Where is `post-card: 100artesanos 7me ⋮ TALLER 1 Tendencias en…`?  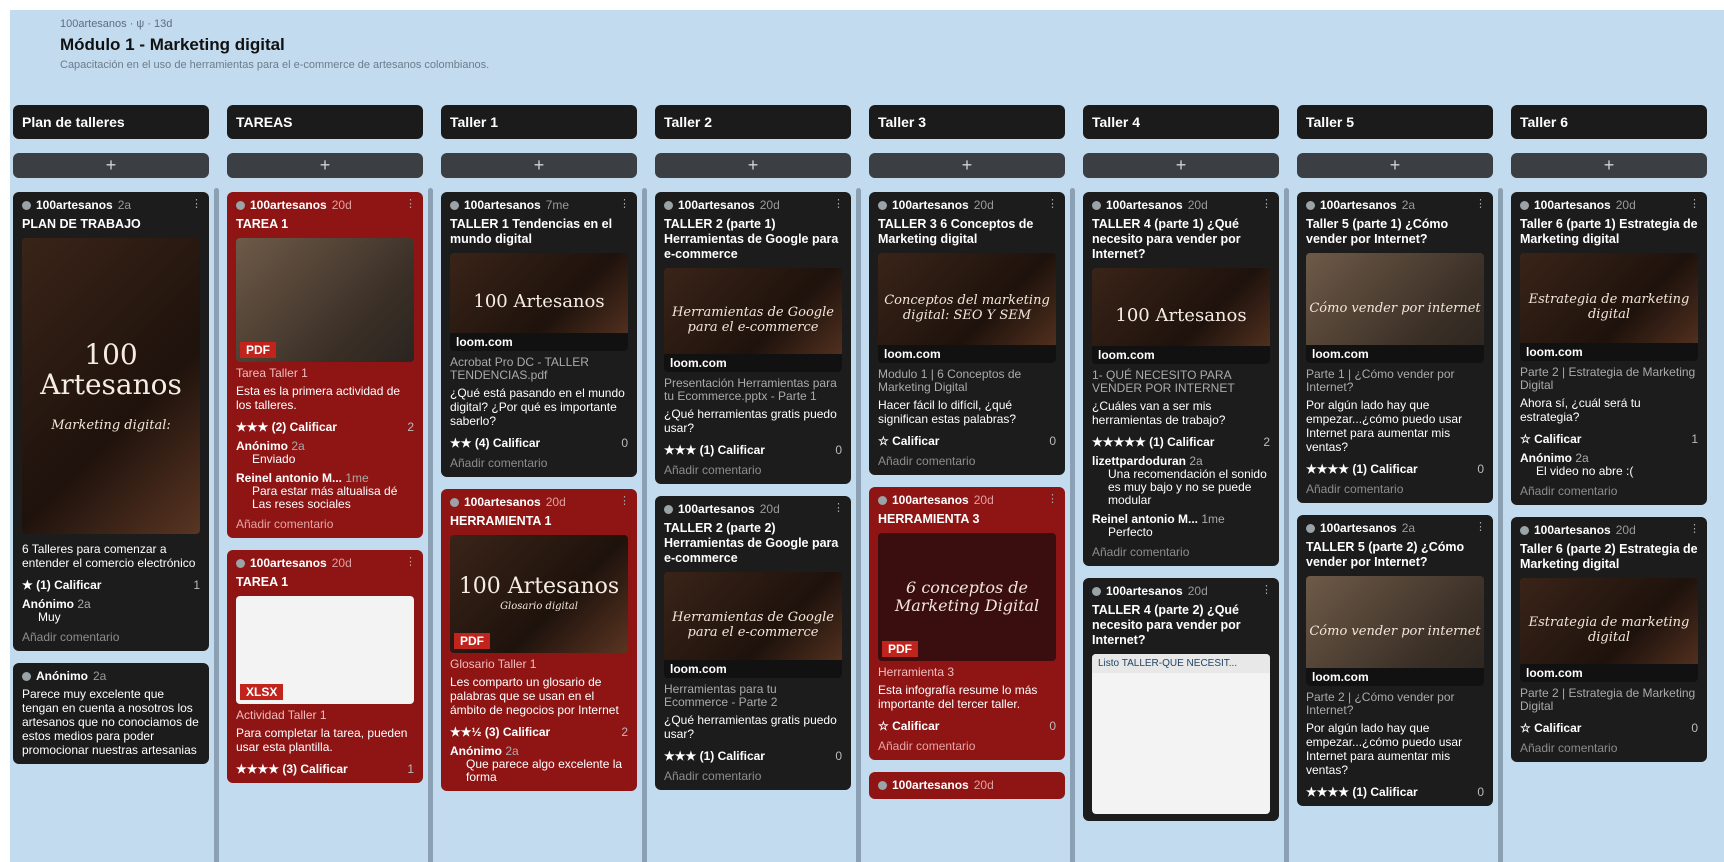
post-card: 100artesanos 7me ⋮ TALLER 1 Tendencias en… is located at coordinates (539, 334).